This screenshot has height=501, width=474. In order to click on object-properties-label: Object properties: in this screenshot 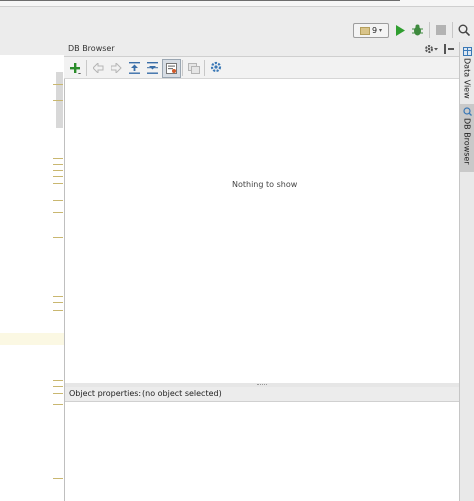, I will do `click(105, 393)`.